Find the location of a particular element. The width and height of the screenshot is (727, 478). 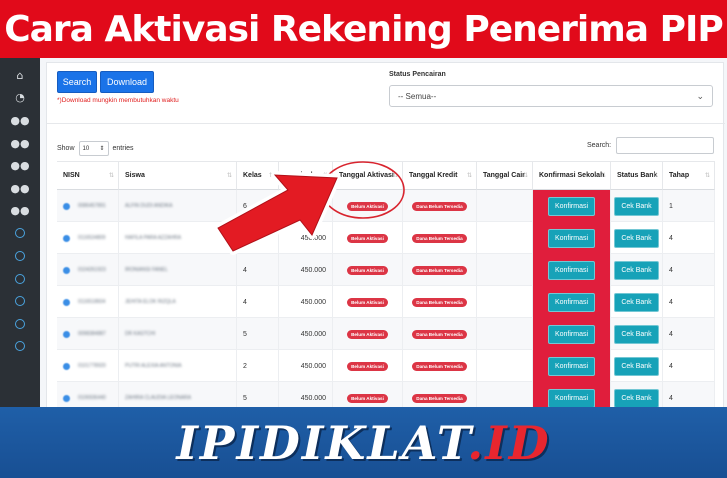

header-label: Tanggal Aktivasi is located at coordinates (366, 175).